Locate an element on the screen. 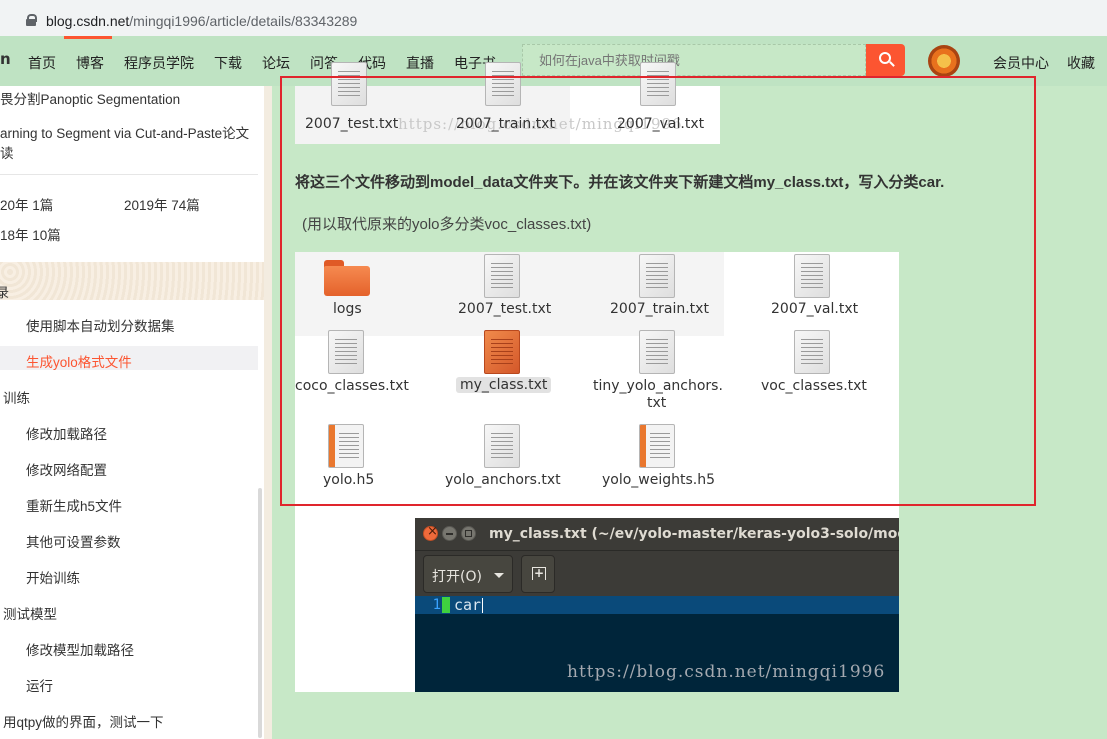 This screenshot has height=739, width=1107. member-center-link: 会员中心 is located at coordinates (1021, 63).